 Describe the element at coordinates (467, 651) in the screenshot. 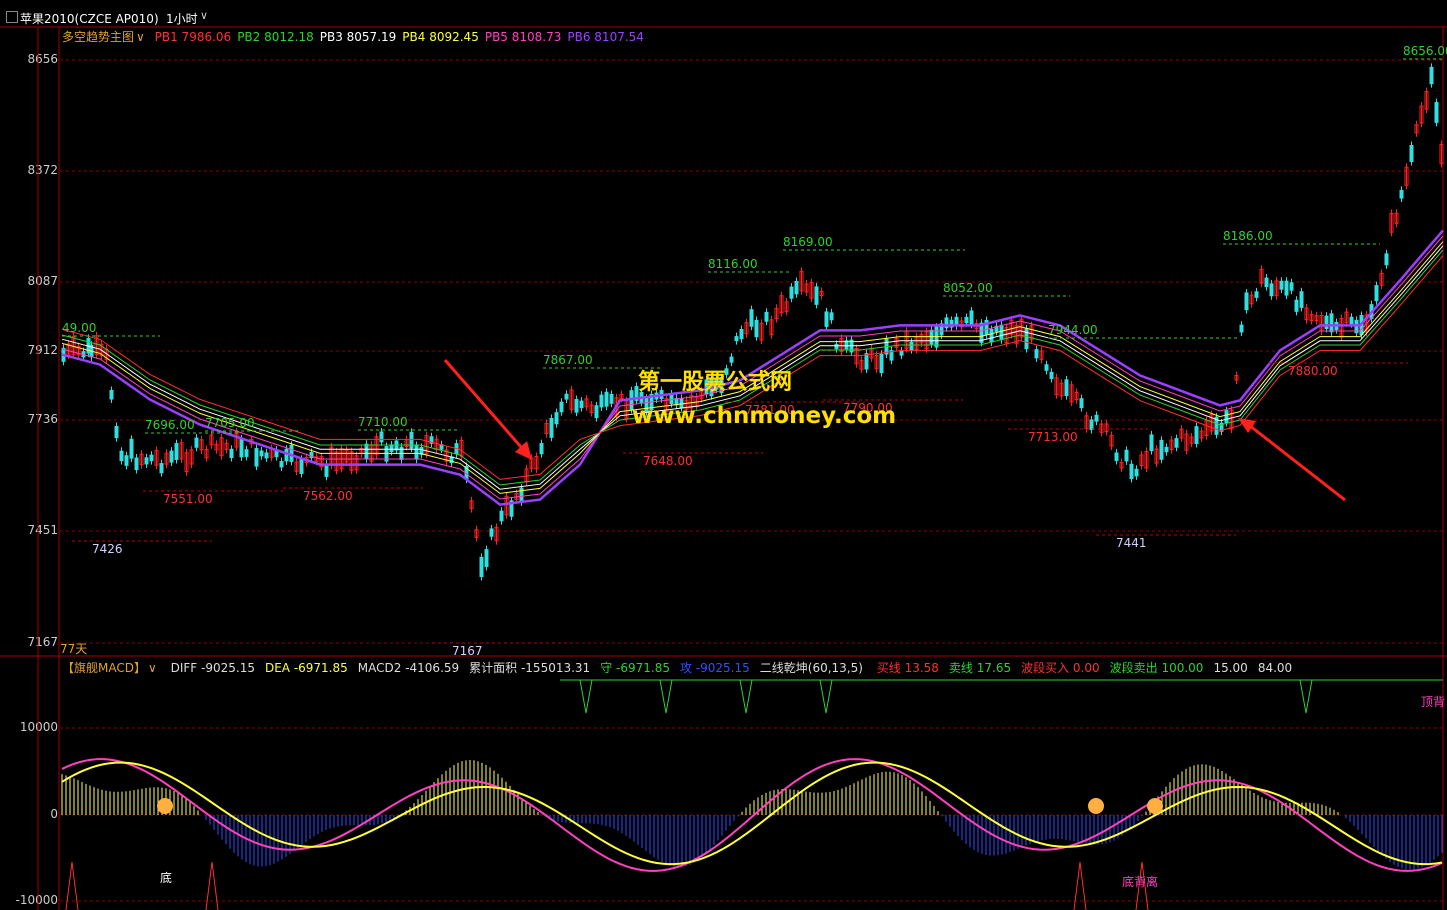

I see `low-price-label: 7167` at that location.